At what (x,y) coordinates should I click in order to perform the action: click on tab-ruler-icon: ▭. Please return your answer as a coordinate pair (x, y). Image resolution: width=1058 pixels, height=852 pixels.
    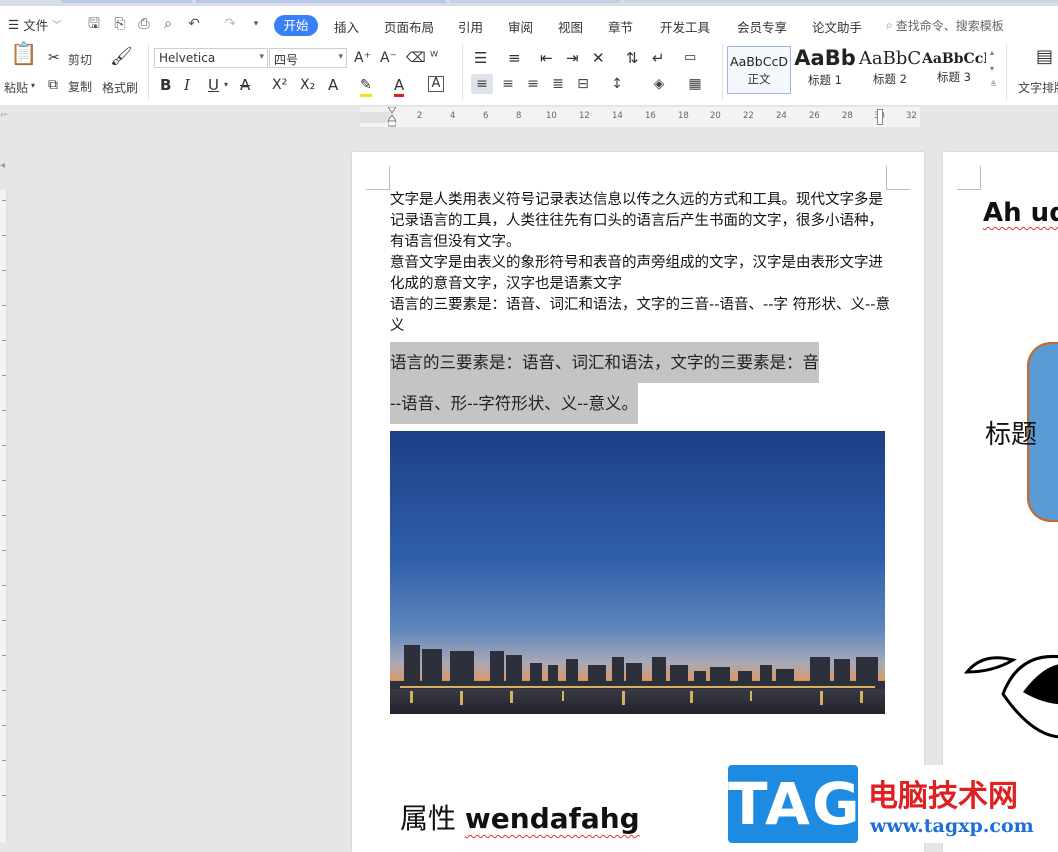
    Looking at the image, I should click on (690, 58).